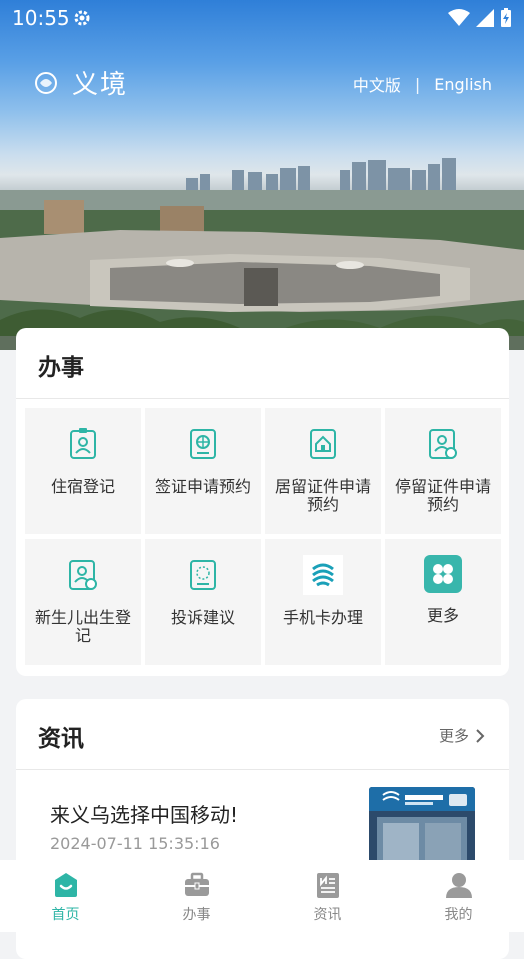 The image size is (524, 959). Describe the element at coordinates (323, 602) in the screenshot. I see `service-sim-card: 手机卡办理` at that location.